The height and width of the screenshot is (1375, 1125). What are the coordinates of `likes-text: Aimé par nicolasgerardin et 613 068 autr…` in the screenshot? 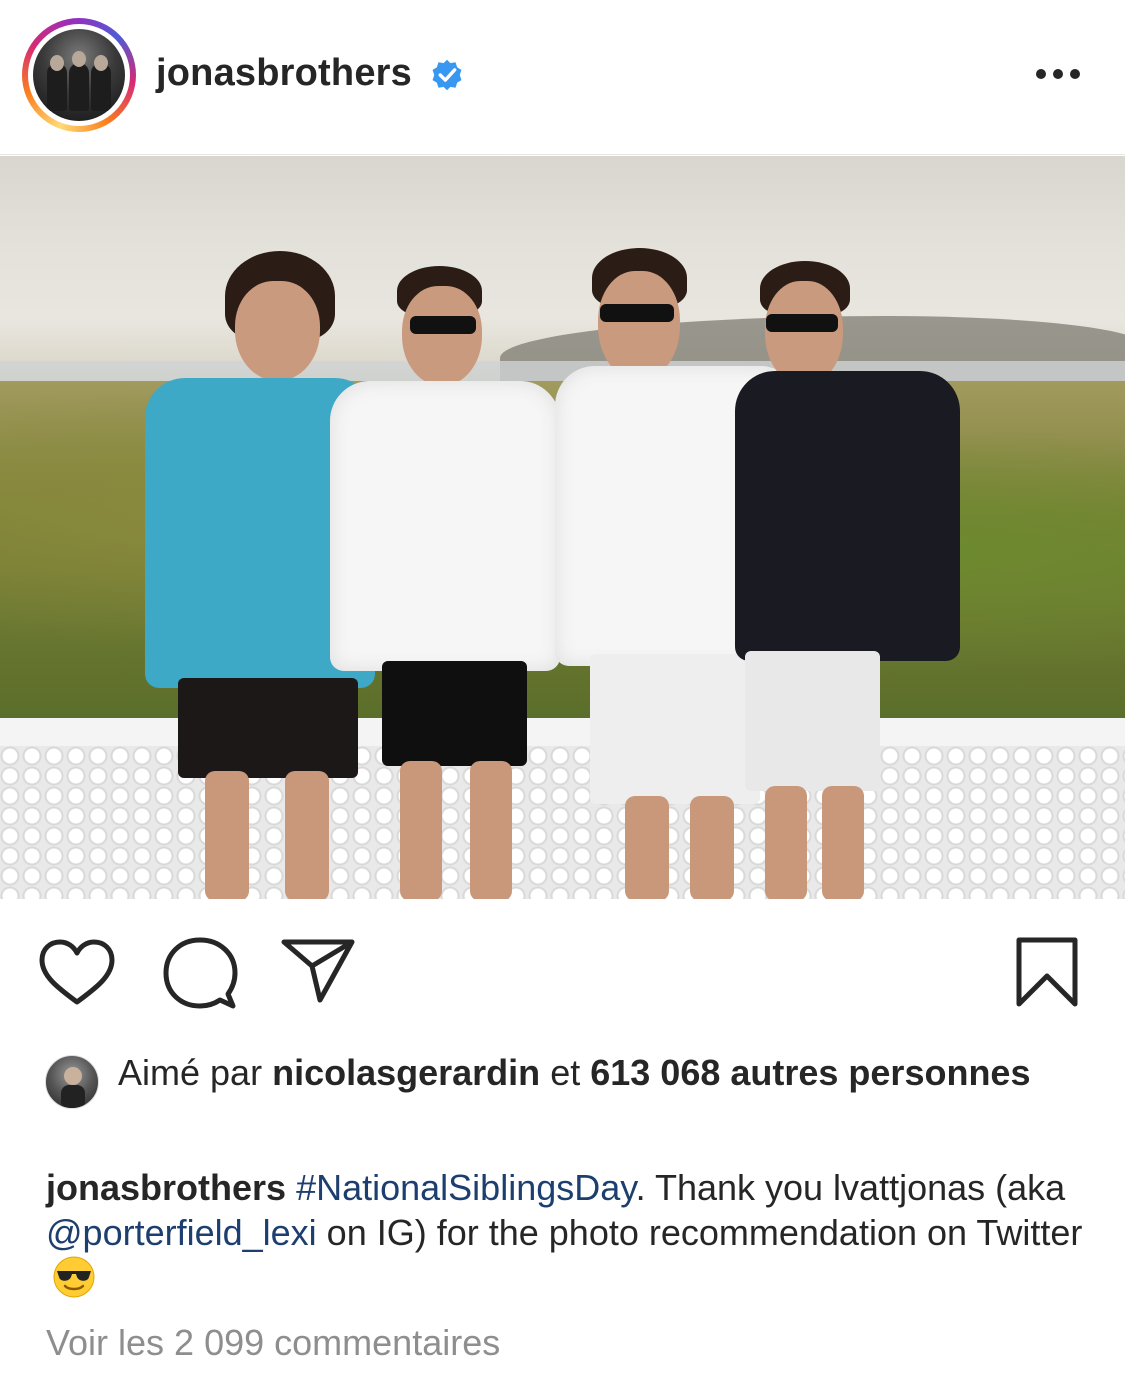 It's located at (598, 1073).